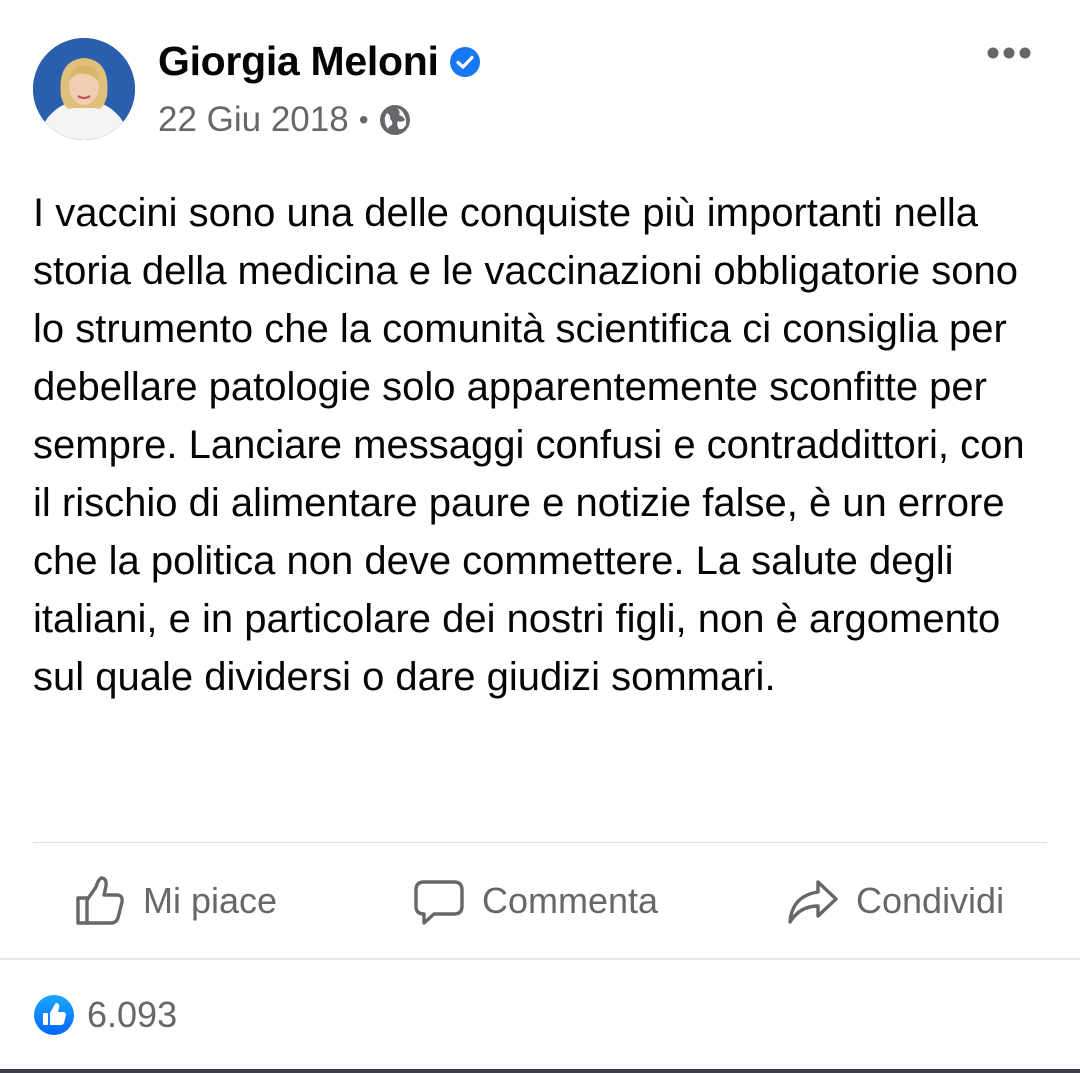 The width and height of the screenshot is (1080, 1073). I want to click on action-bar: Mi piace Commenta Condividi, so click(540, 905).